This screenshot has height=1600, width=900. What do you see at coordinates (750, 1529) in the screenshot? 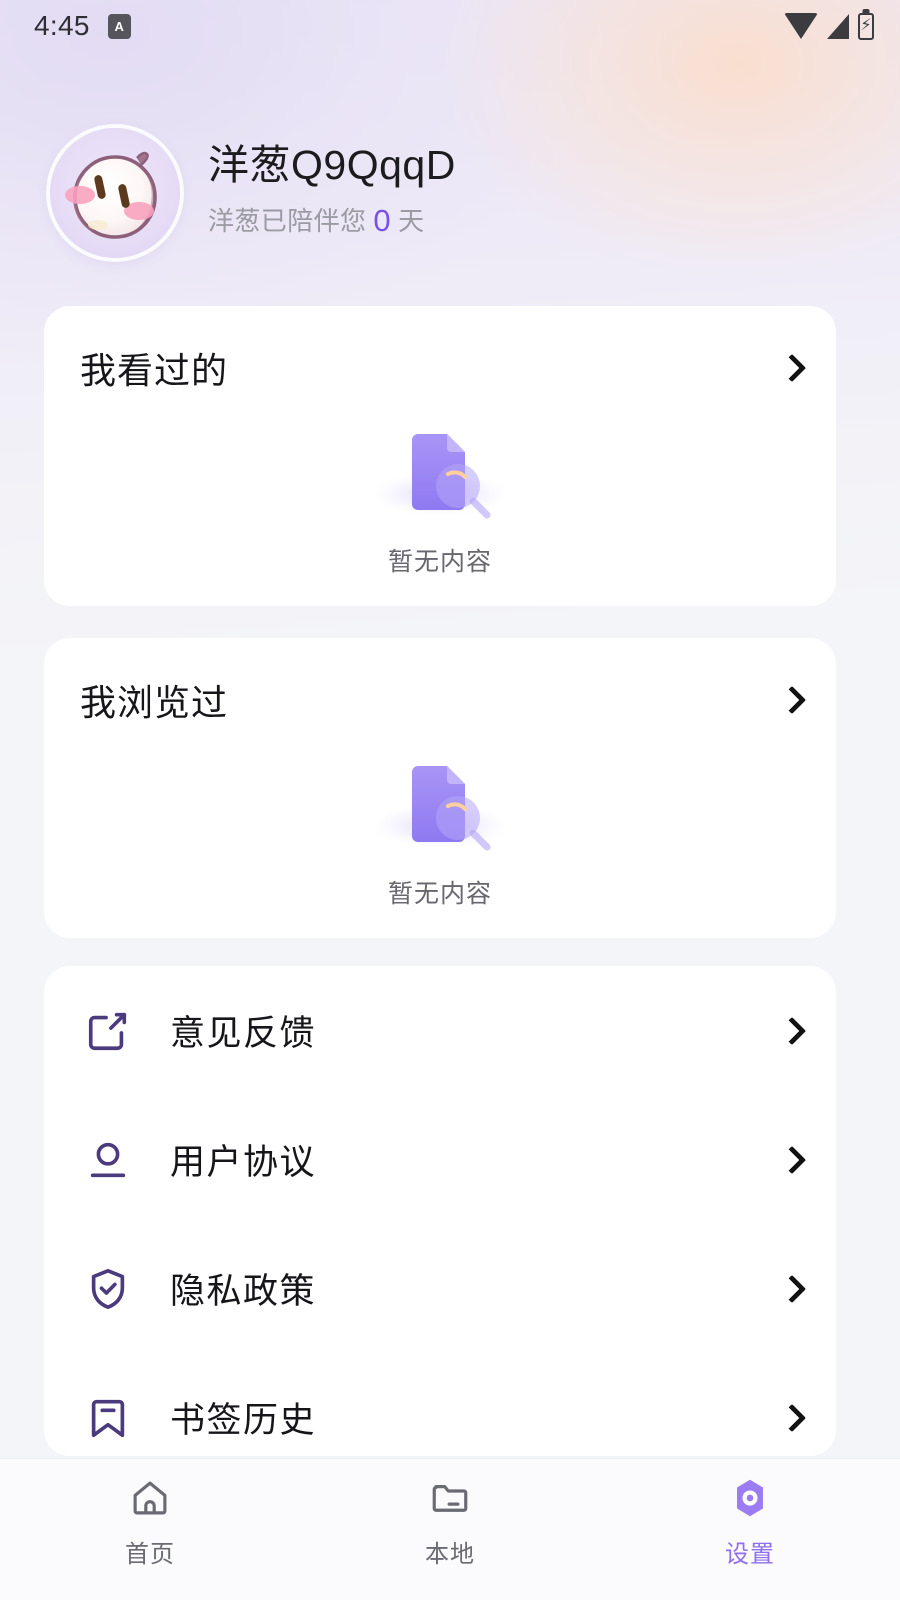
I see `tab-settings: 设置` at bounding box center [750, 1529].